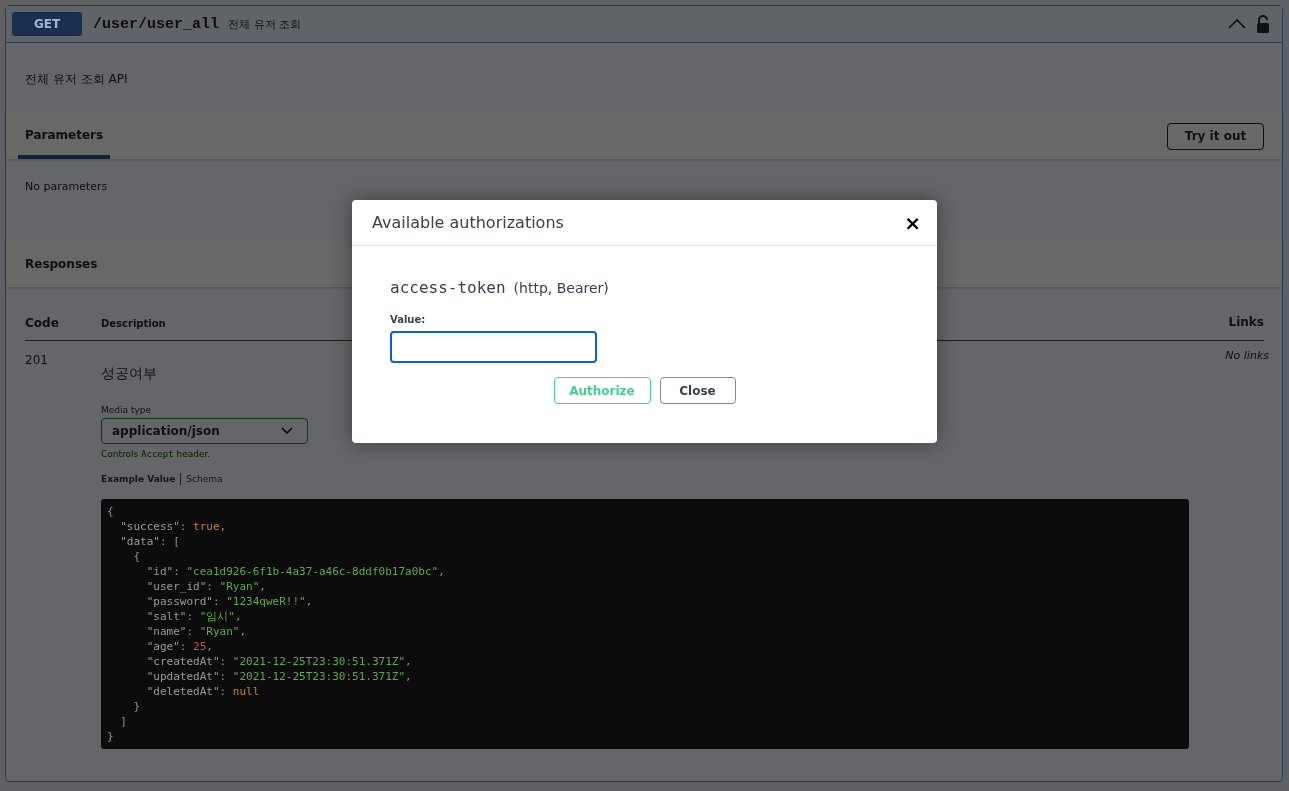 The image size is (1289, 791). What do you see at coordinates (126, 410) in the screenshot?
I see `media-type-label: Media type` at bounding box center [126, 410].